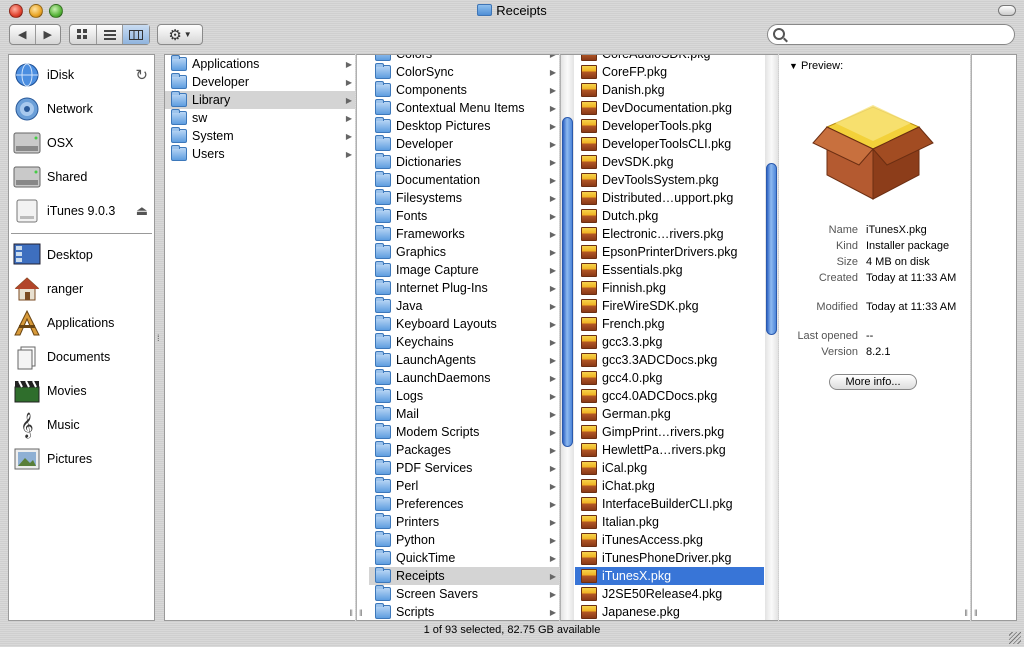  What do you see at coordinates (669, 216) in the screenshot?
I see `package-row: Dutch.pkg` at bounding box center [669, 216].